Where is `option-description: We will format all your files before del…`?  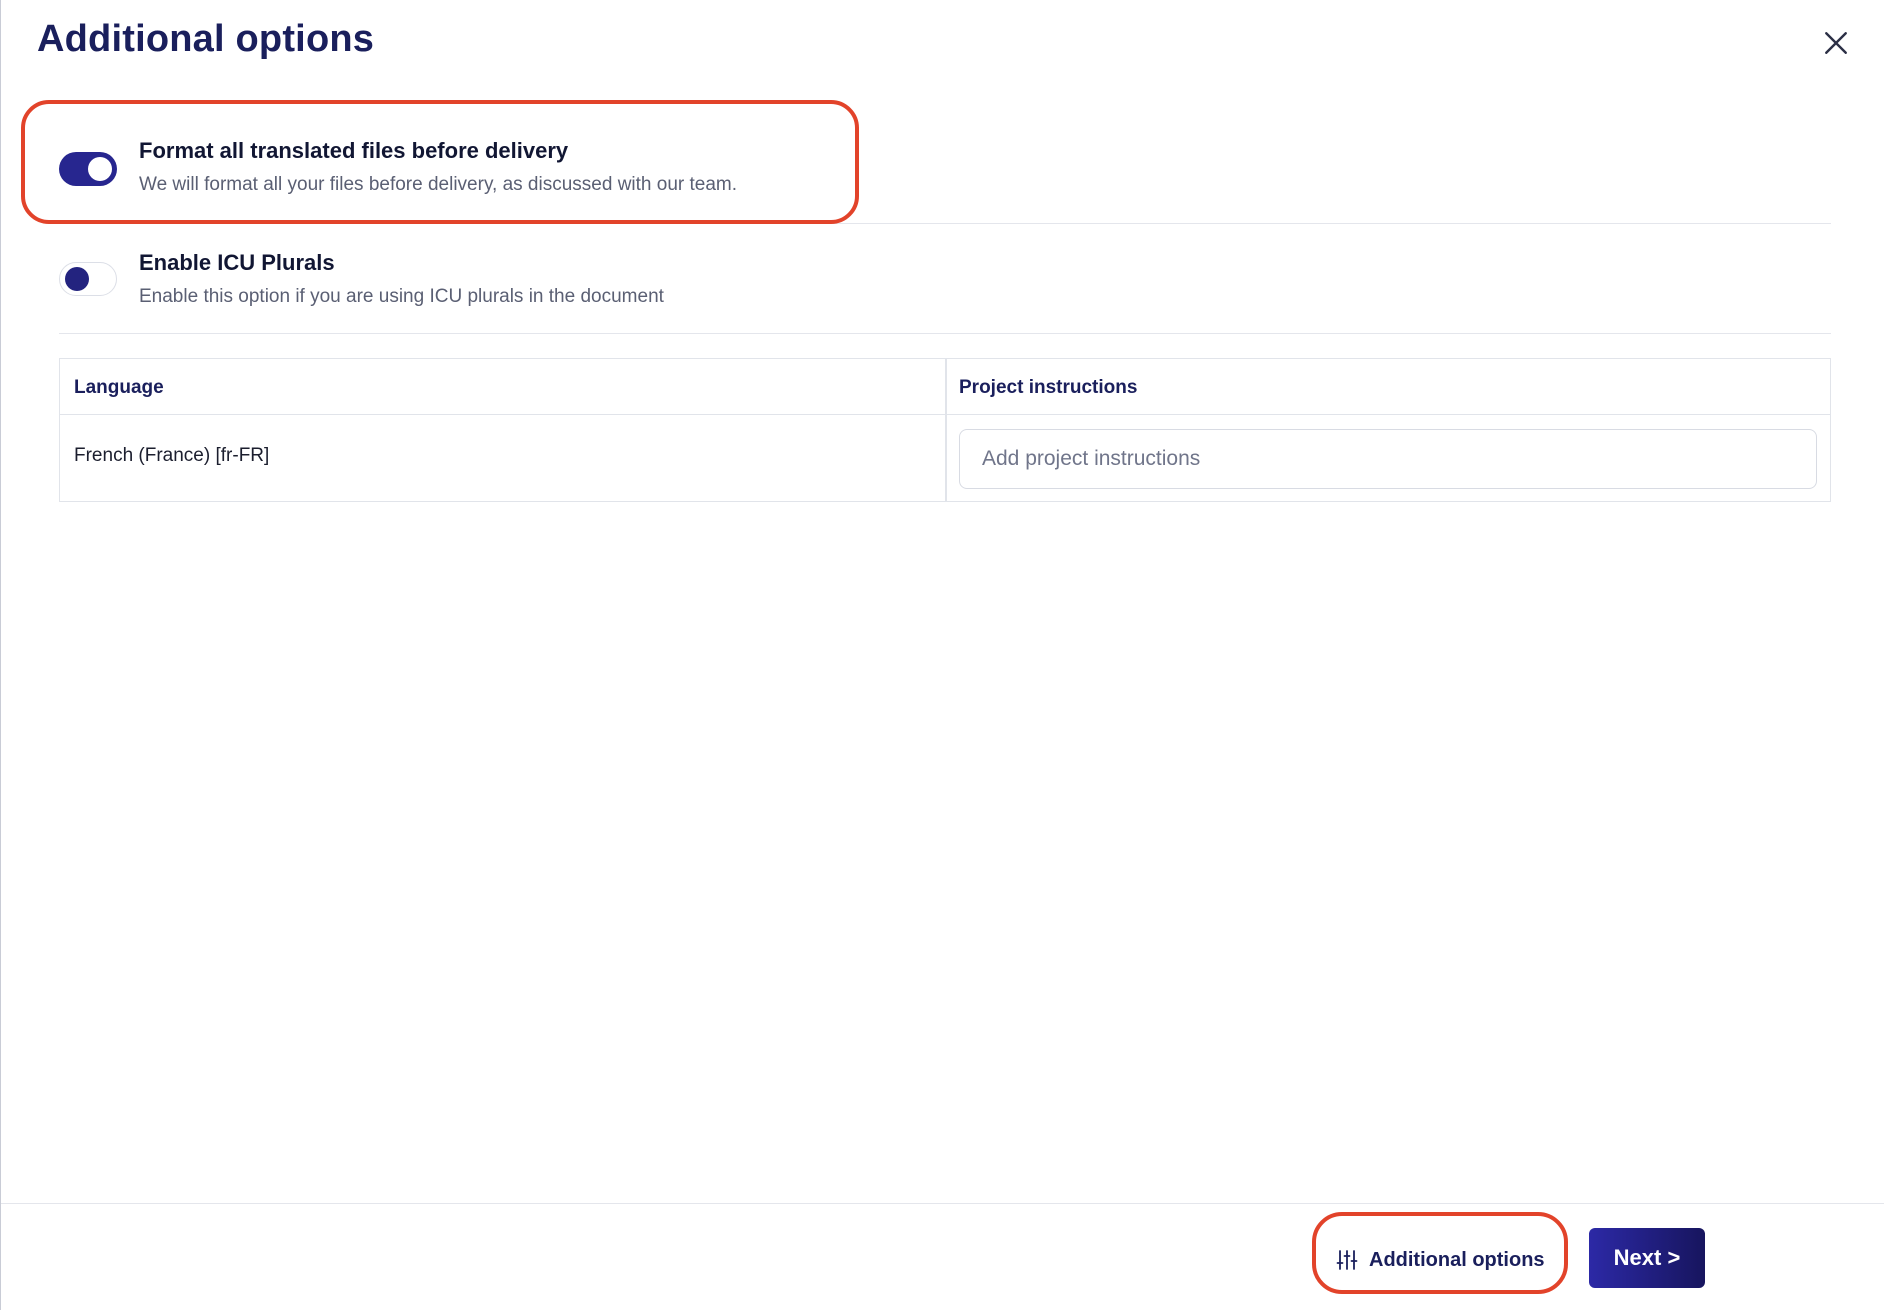 option-description: We will format all your files before del… is located at coordinates (438, 184).